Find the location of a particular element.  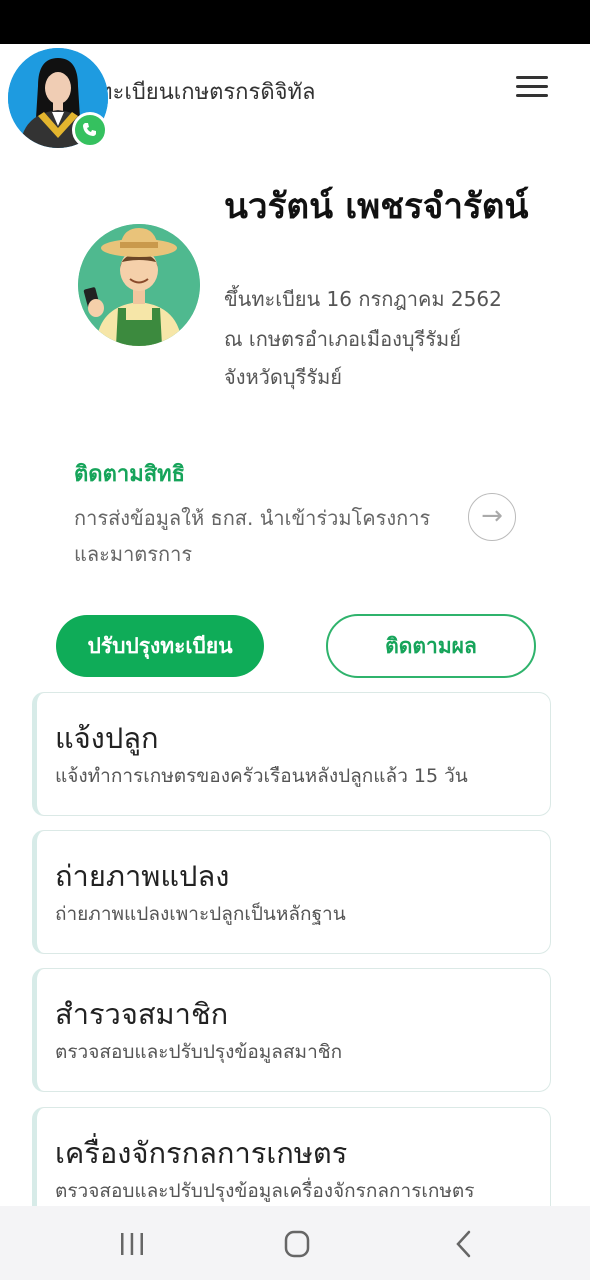

back-icon is located at coordinates (464, 1244).